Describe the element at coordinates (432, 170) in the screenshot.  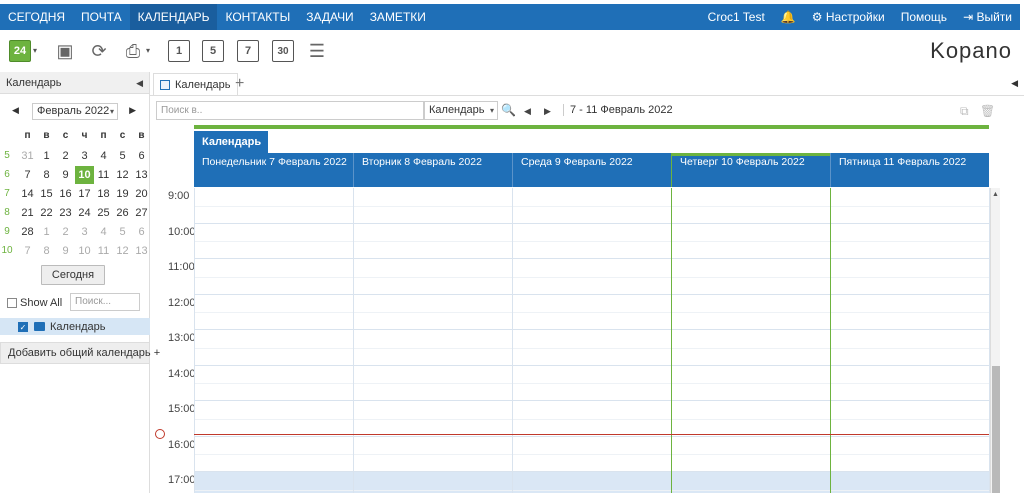
I see `day-header: Вторник 8 Февраль 2022` at that location.